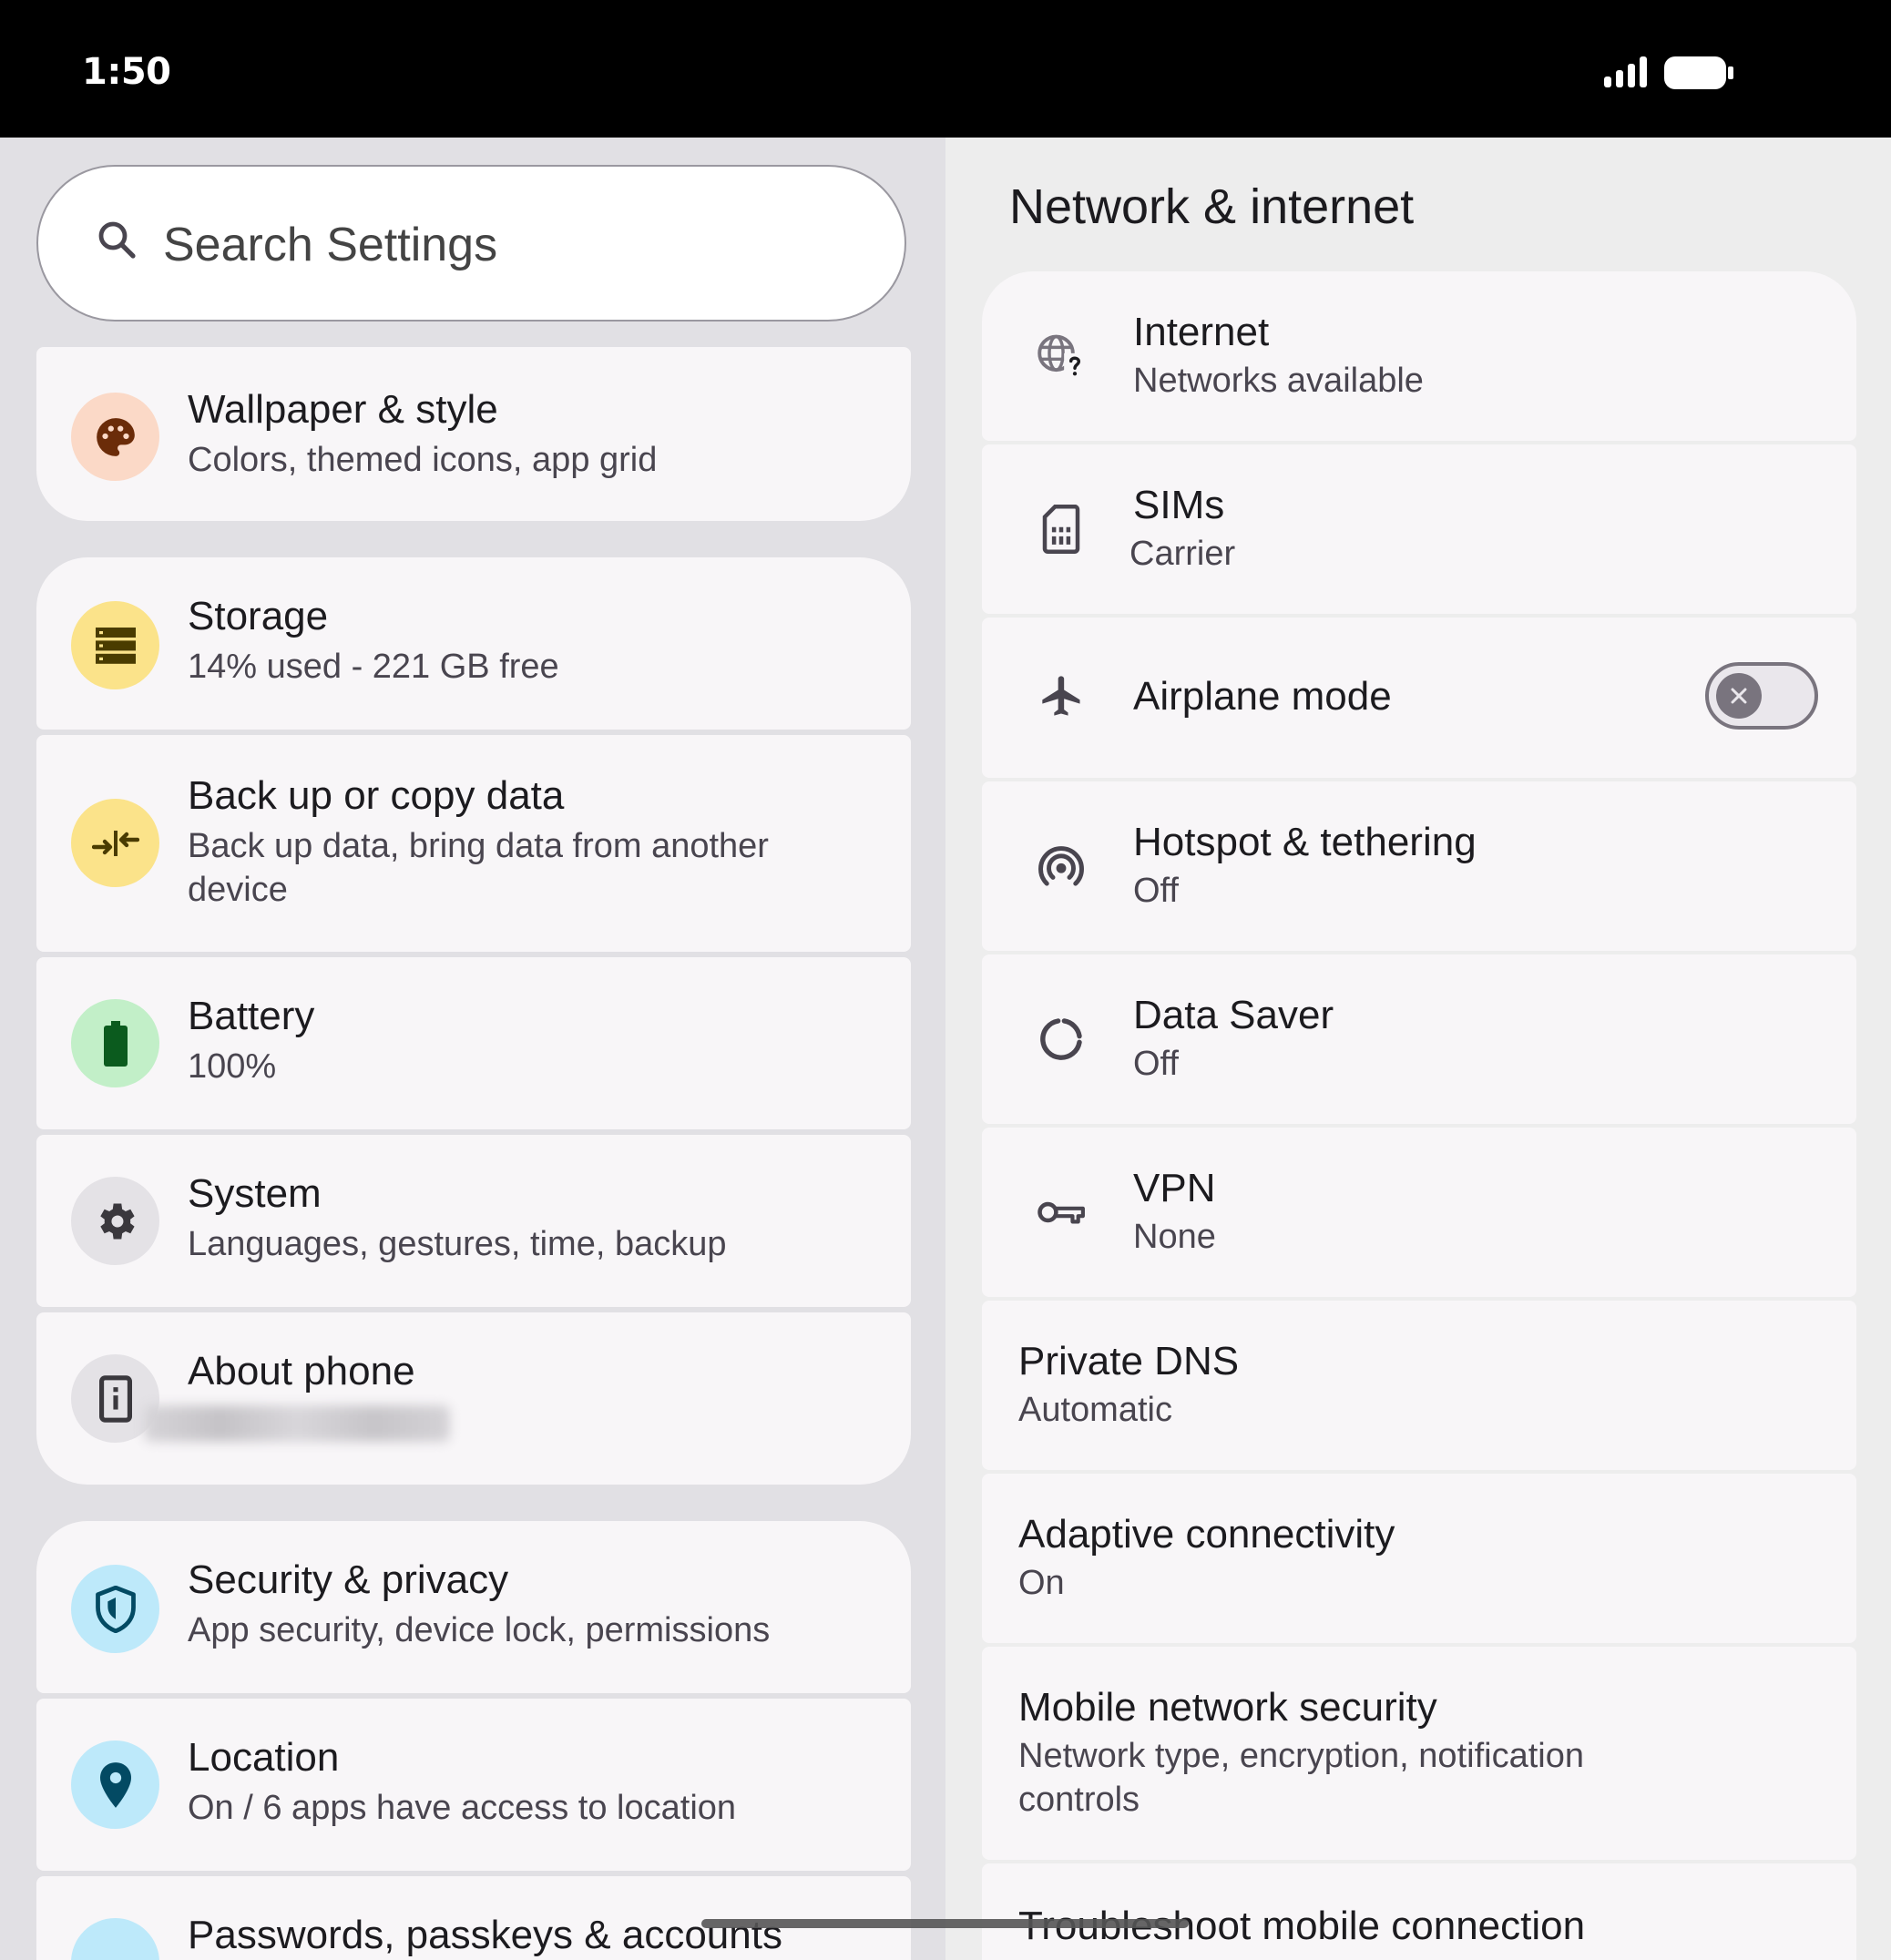  What do you see at coordinates (1419, 529) in the screenshot?
I see `sims-item: SIMs Carrier` at bounding box center [1419, 529].